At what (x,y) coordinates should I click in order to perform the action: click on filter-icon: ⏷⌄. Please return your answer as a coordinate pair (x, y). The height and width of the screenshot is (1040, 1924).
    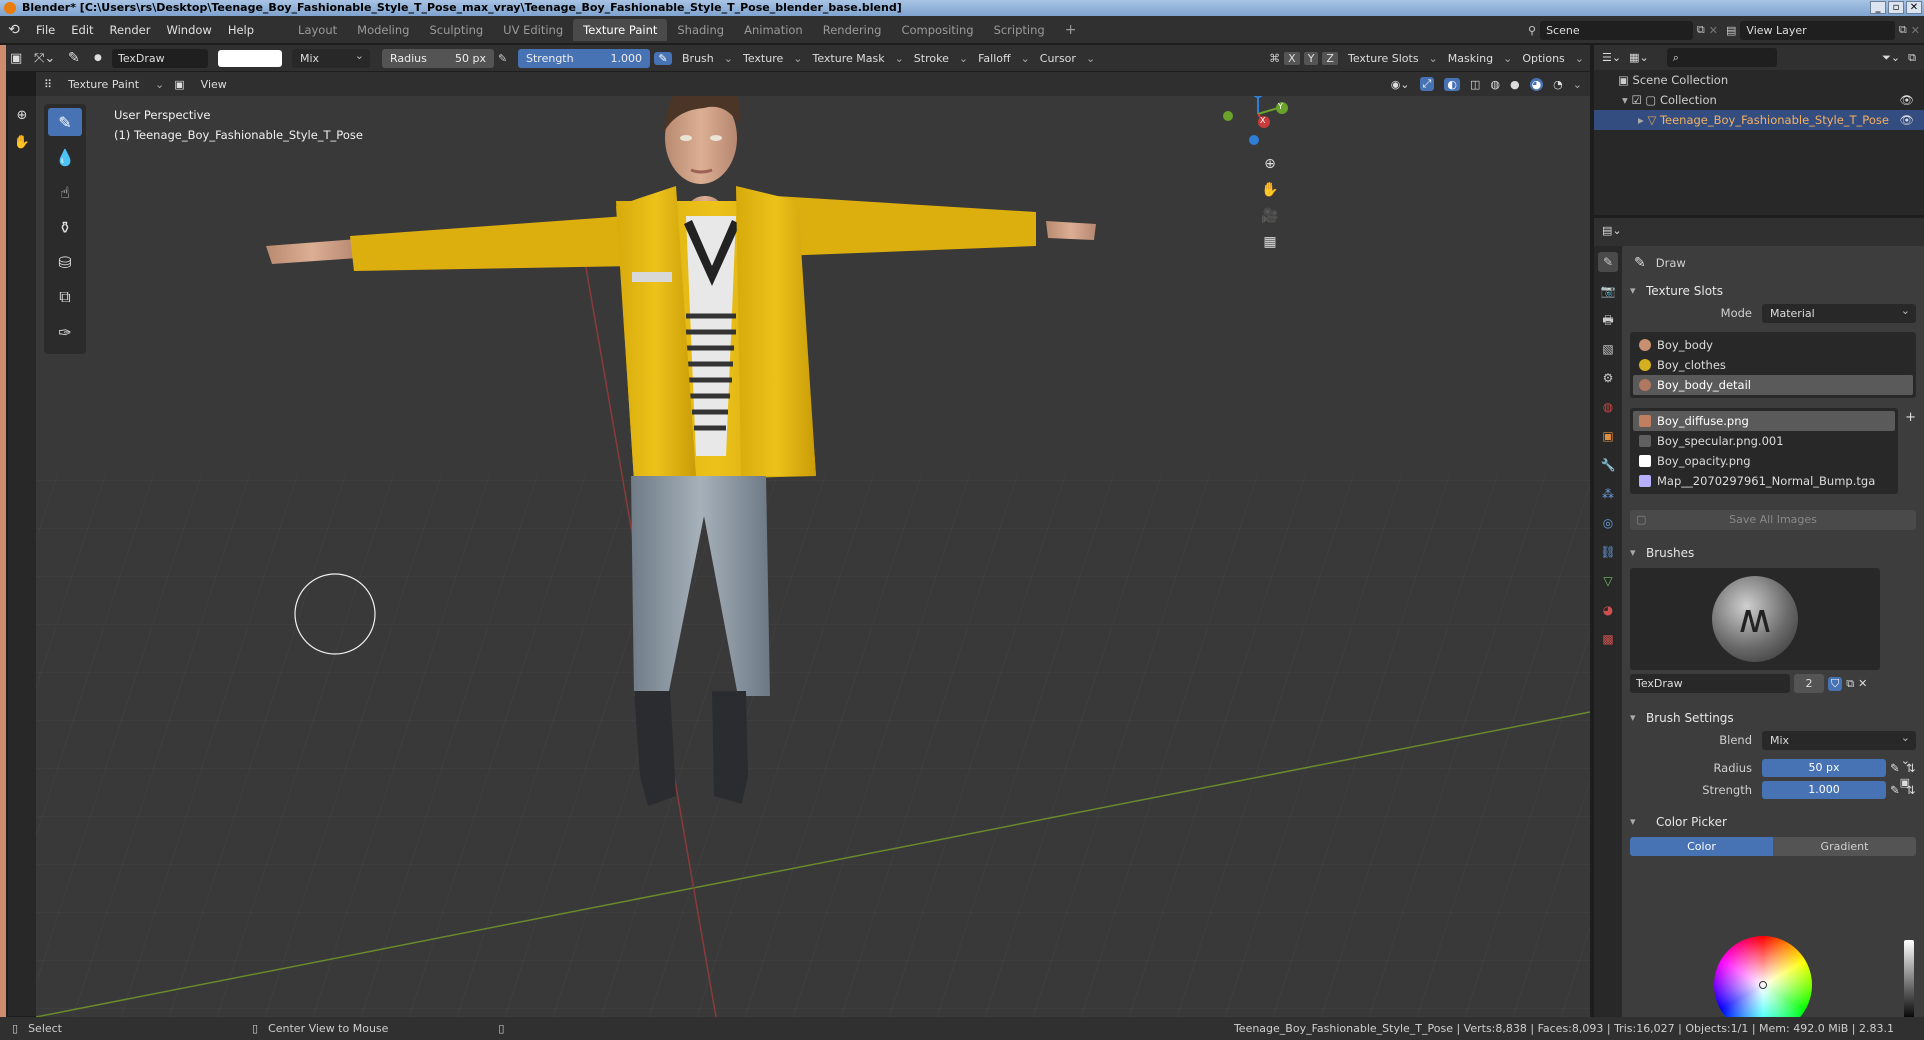
    Looking at the image, I should click on (1891, 58).